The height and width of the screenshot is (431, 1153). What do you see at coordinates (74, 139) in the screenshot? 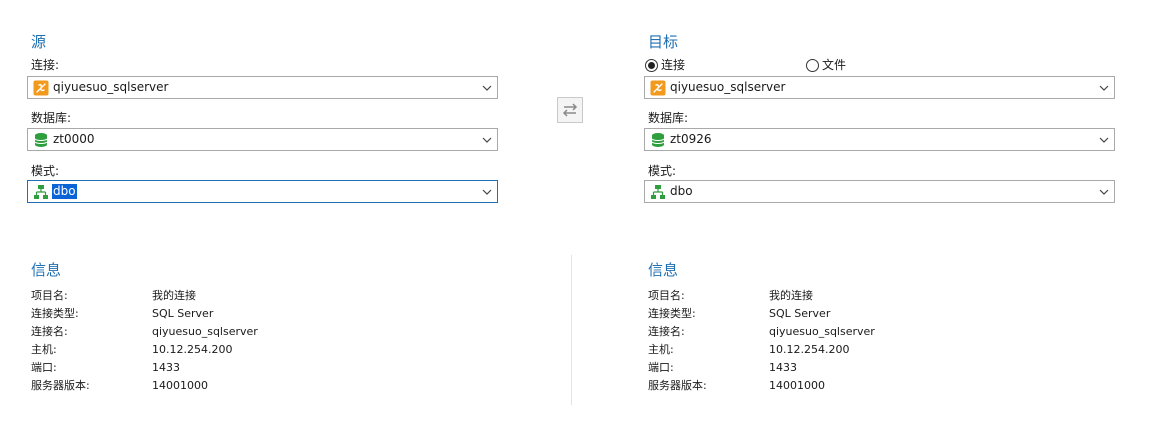
I see `source-database-value: zt0000` at bounding box center [74, 139].